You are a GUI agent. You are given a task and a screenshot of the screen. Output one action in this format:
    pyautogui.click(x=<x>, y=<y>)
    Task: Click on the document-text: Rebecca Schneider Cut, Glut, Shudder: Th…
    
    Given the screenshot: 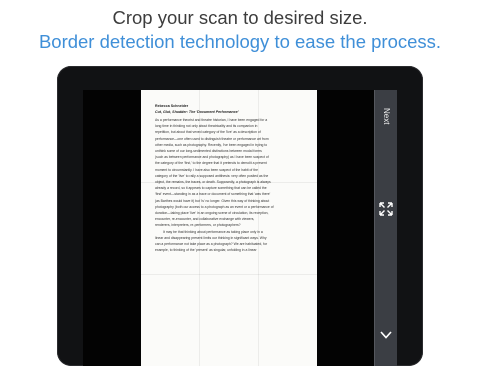 What is the action you would take?
    pyautogui.click(x=233, y=178)
    